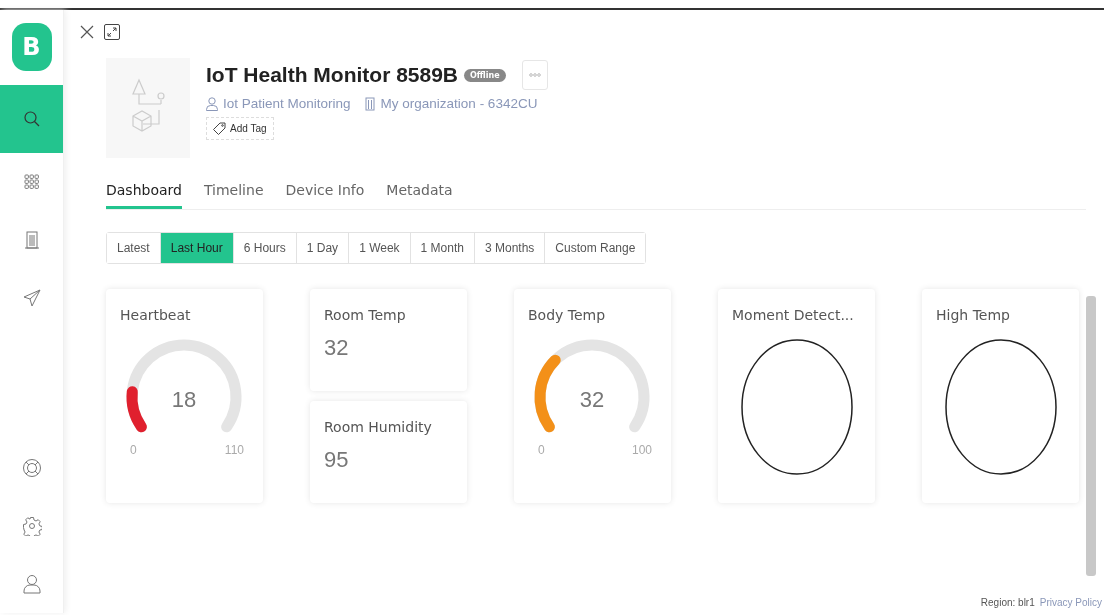  What do you see at coordinates (567, 315) in the screenshot?
I see `widget-title: Body Temp` at bounding box center [567, 315].